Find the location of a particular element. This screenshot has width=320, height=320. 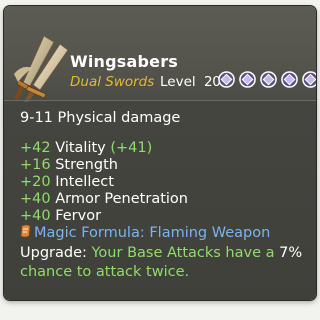

header-divider is located at coordinates (160, 100).